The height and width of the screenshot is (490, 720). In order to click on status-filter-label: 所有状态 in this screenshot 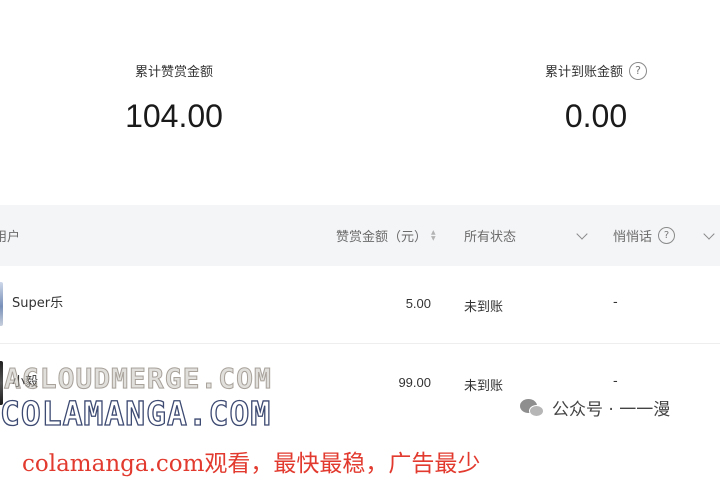, I will do `click(490, 237)`.